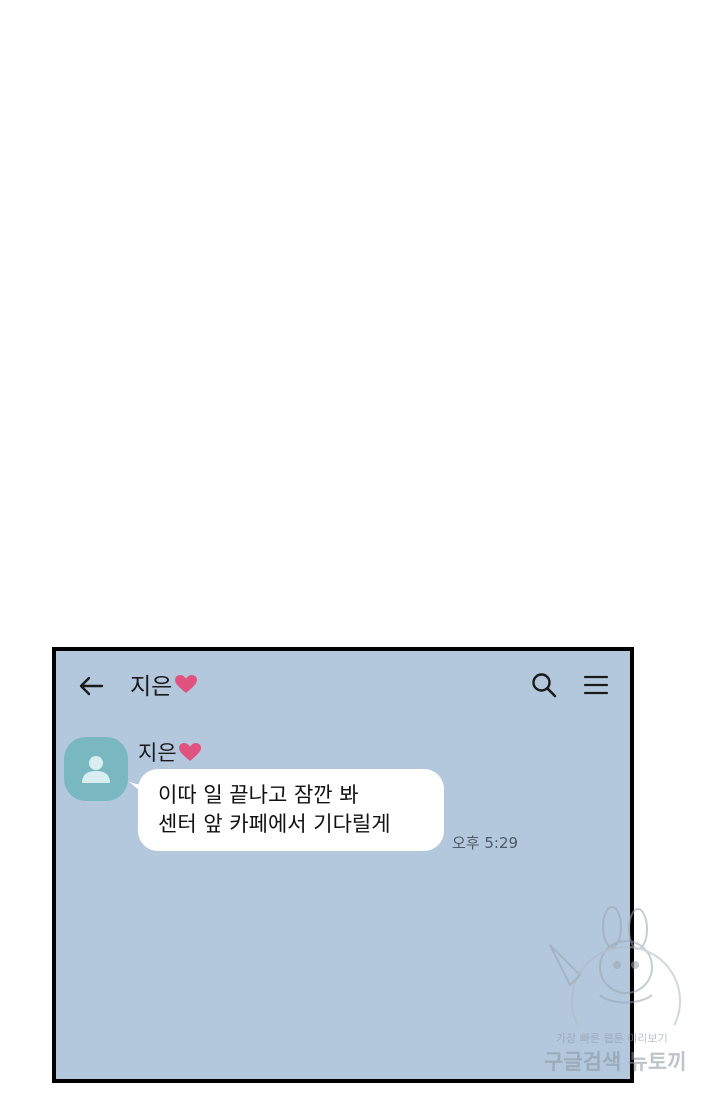 The width and height of the screenshot is (720, 1100). Describe the element at coordinates (190, 752) in the screenshot. I see `heart-icon` at that location.